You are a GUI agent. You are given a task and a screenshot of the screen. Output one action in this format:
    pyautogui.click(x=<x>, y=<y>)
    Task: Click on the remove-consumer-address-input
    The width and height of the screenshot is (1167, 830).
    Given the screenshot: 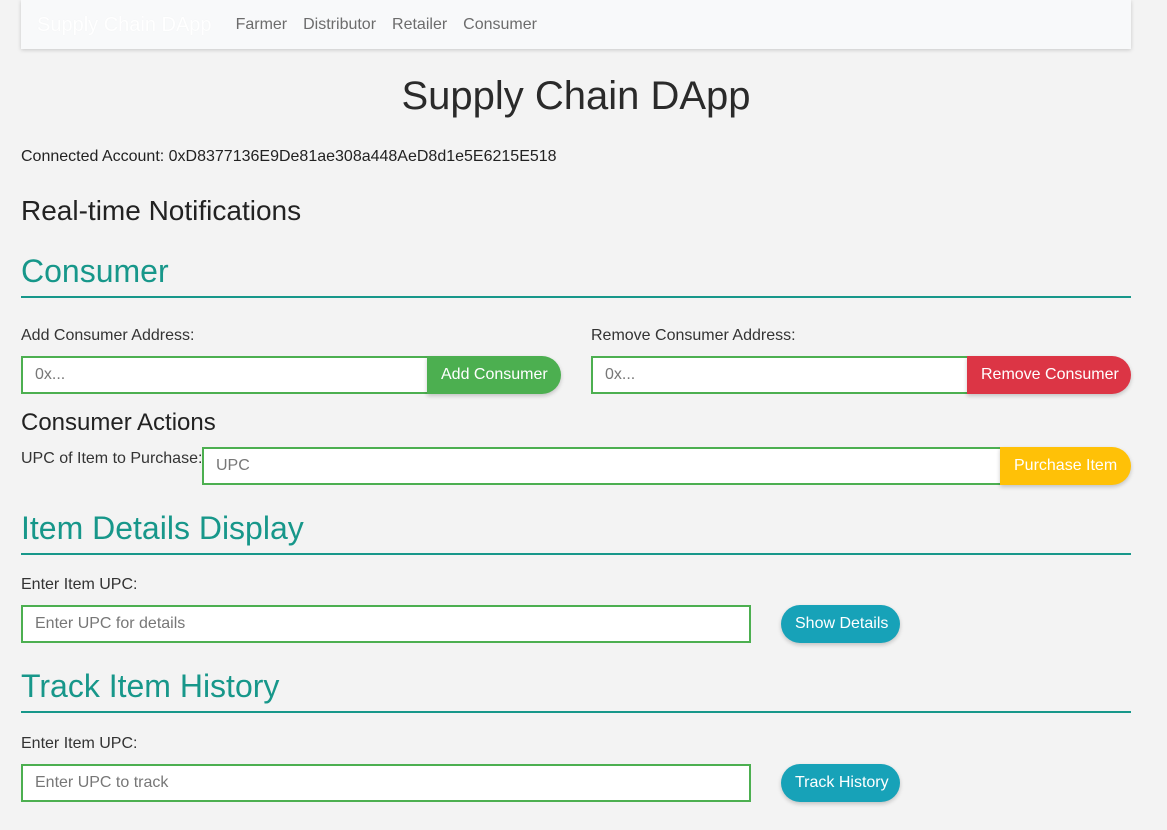 What is the action you would take?
    pyautogui.click(x=780, y=375)
    